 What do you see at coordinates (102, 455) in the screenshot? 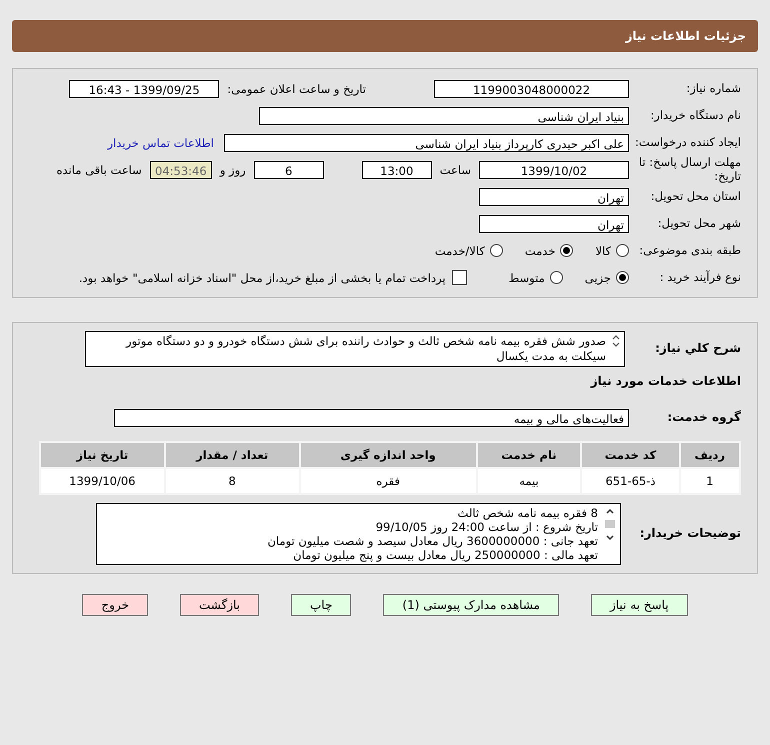
I see `column-header: تاریخ نیاز` at bounding box center [102, 455].